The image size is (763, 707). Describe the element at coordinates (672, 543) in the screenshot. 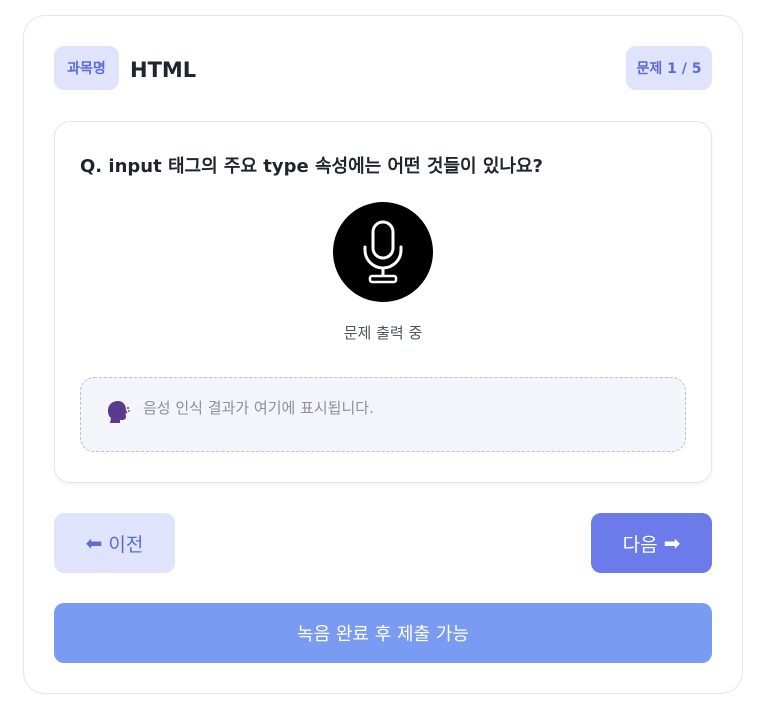

I see `arrow-right-icon: ➡` at that location.